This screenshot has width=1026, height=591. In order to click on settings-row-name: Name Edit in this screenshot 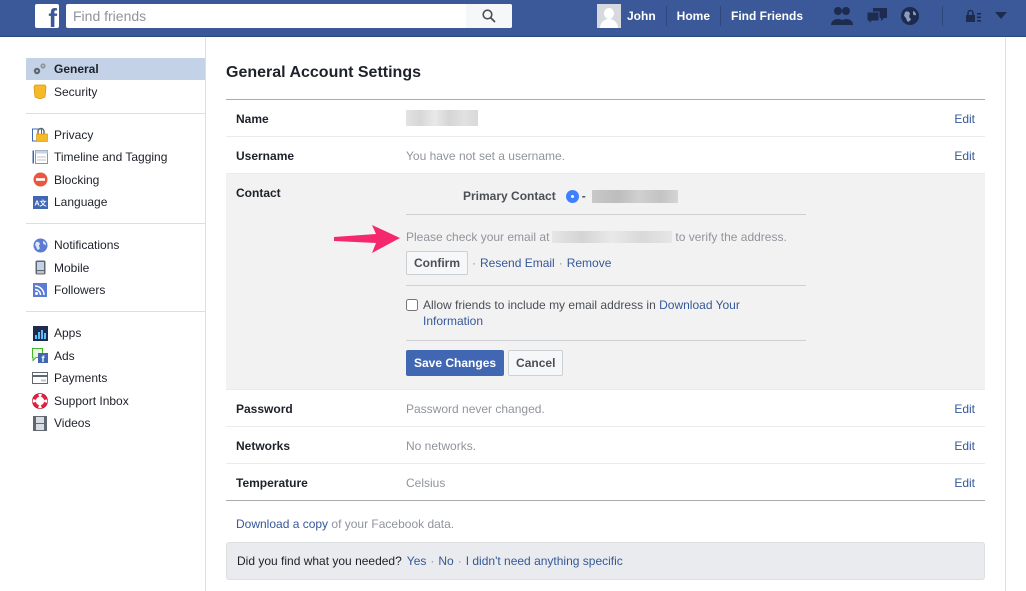, I will do `click(605, 118)`.